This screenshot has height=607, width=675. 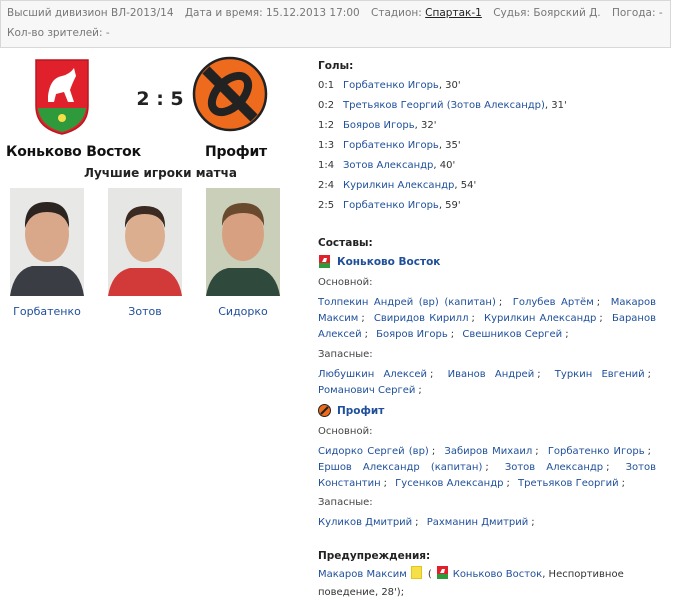 What do you see at coordinates (73, 152) in the screenshot?
I see `home-team-name: Коньково Восток` at bounding box center [73, 152].